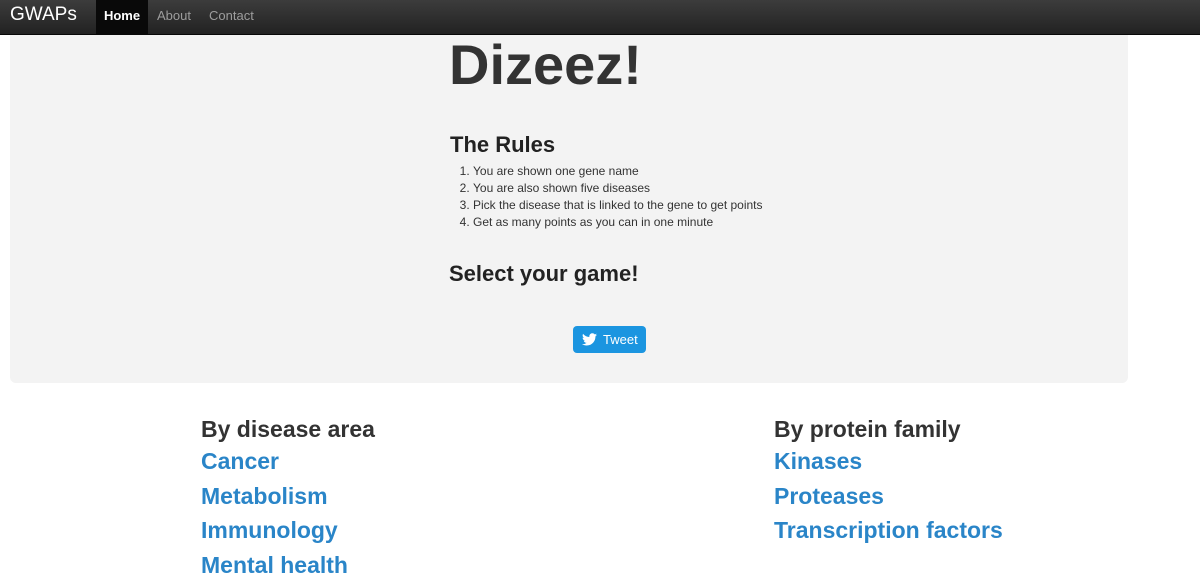 The height and width of the screenshot is (582, 1200). I want to click on protein-family-heading: By protein family, so click(888, 429).